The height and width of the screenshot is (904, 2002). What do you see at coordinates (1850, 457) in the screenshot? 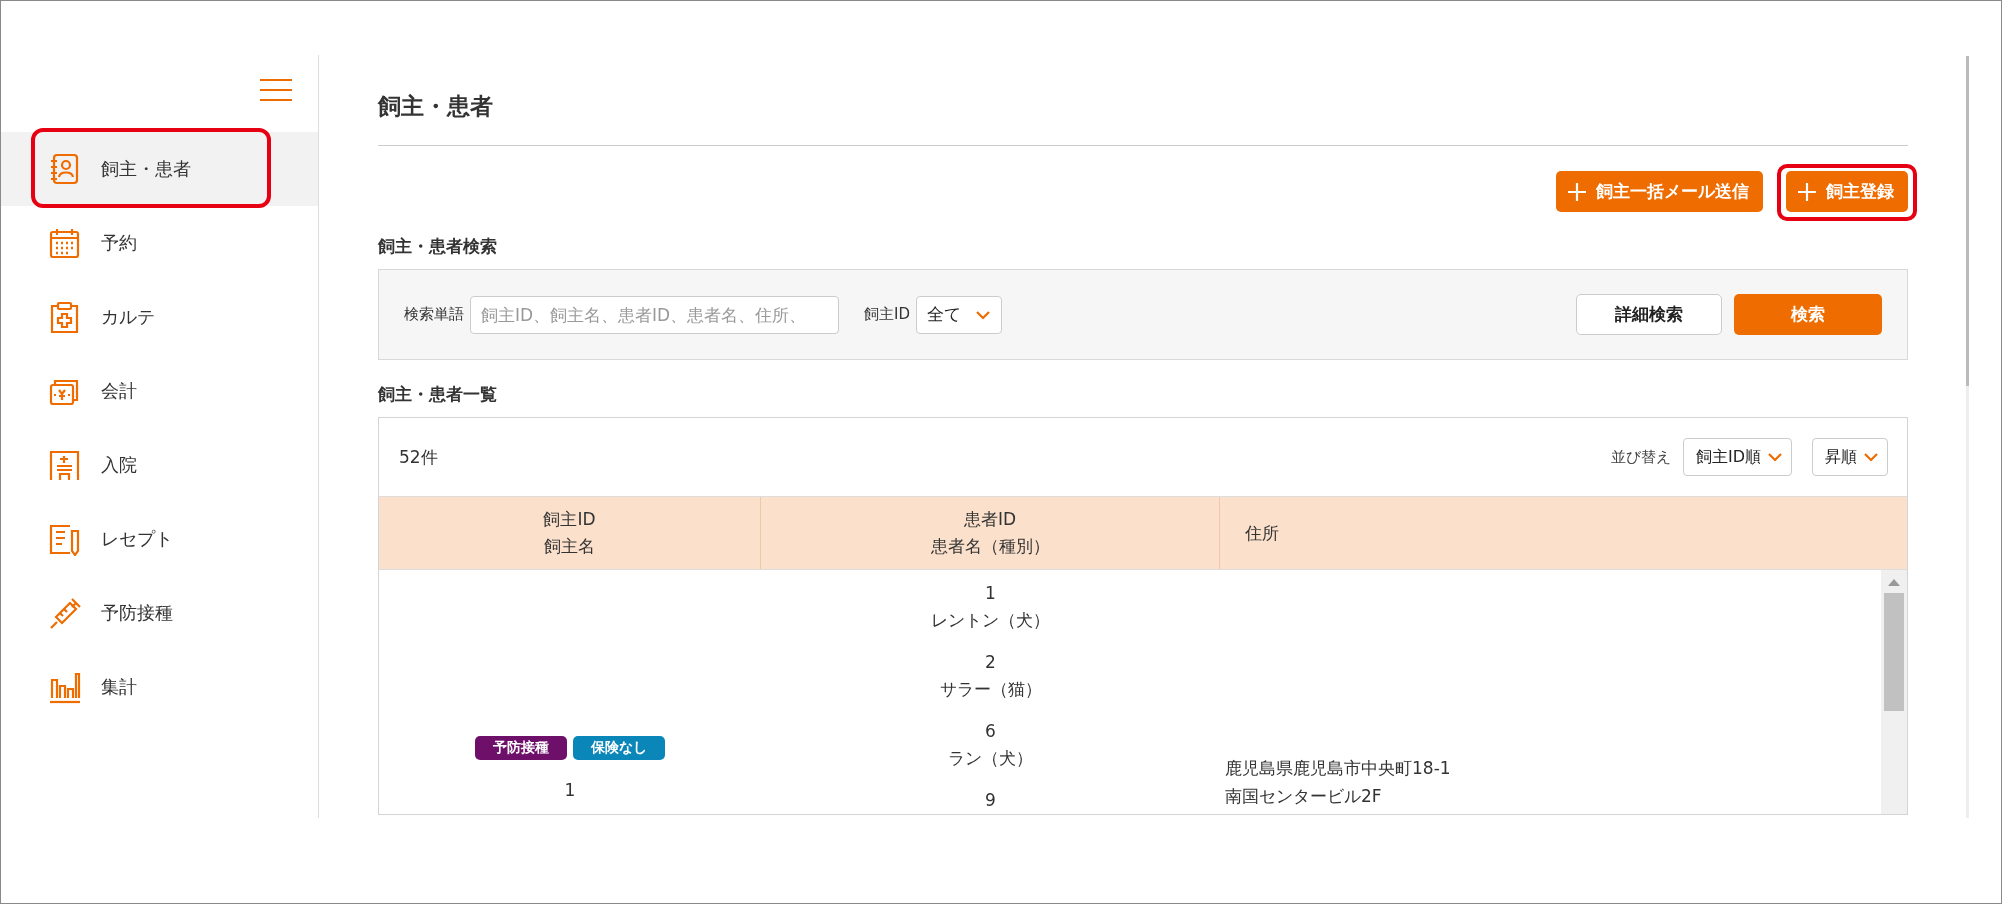
I see `sort-order-dropdown: 昇順` at bounding box center [1850, 457].